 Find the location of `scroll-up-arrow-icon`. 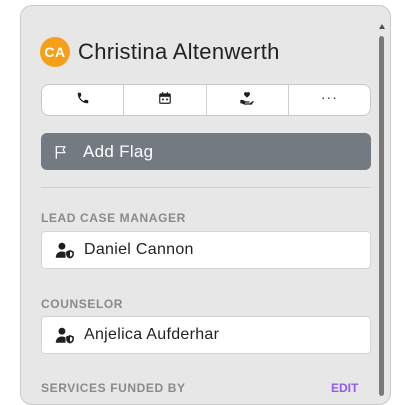

scroll-up-arrow-icon is located at coordinates (382, 26).